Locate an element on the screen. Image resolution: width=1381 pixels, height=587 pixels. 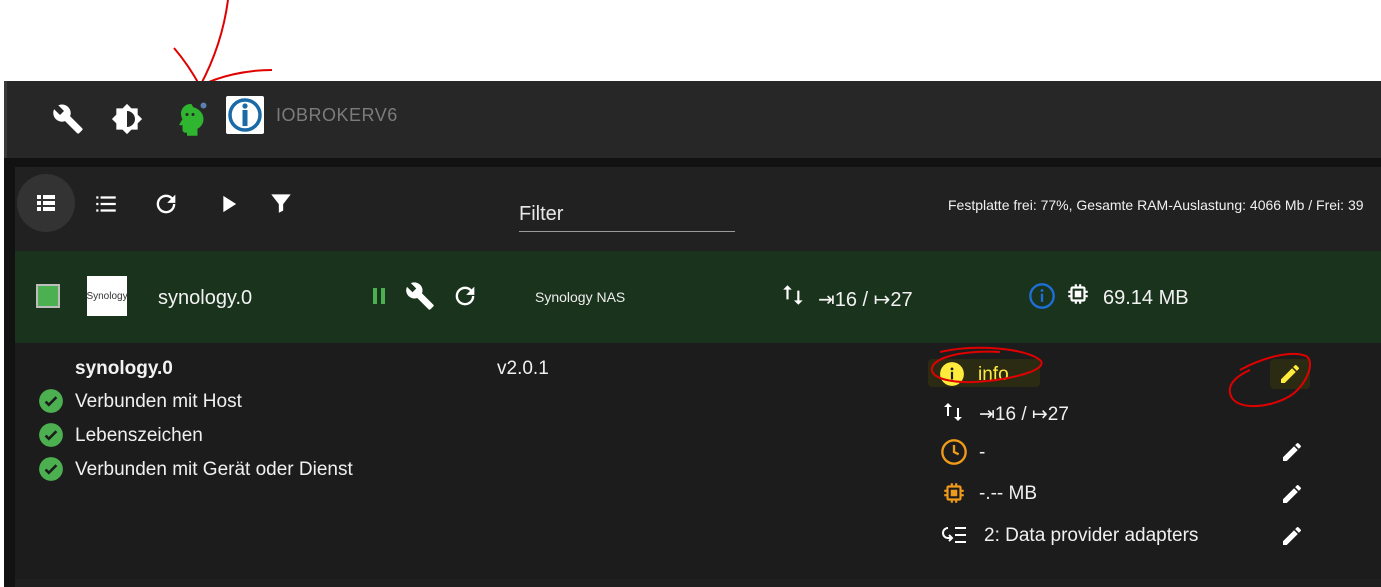
instance-checkbox is located at coordinates (48, 296).